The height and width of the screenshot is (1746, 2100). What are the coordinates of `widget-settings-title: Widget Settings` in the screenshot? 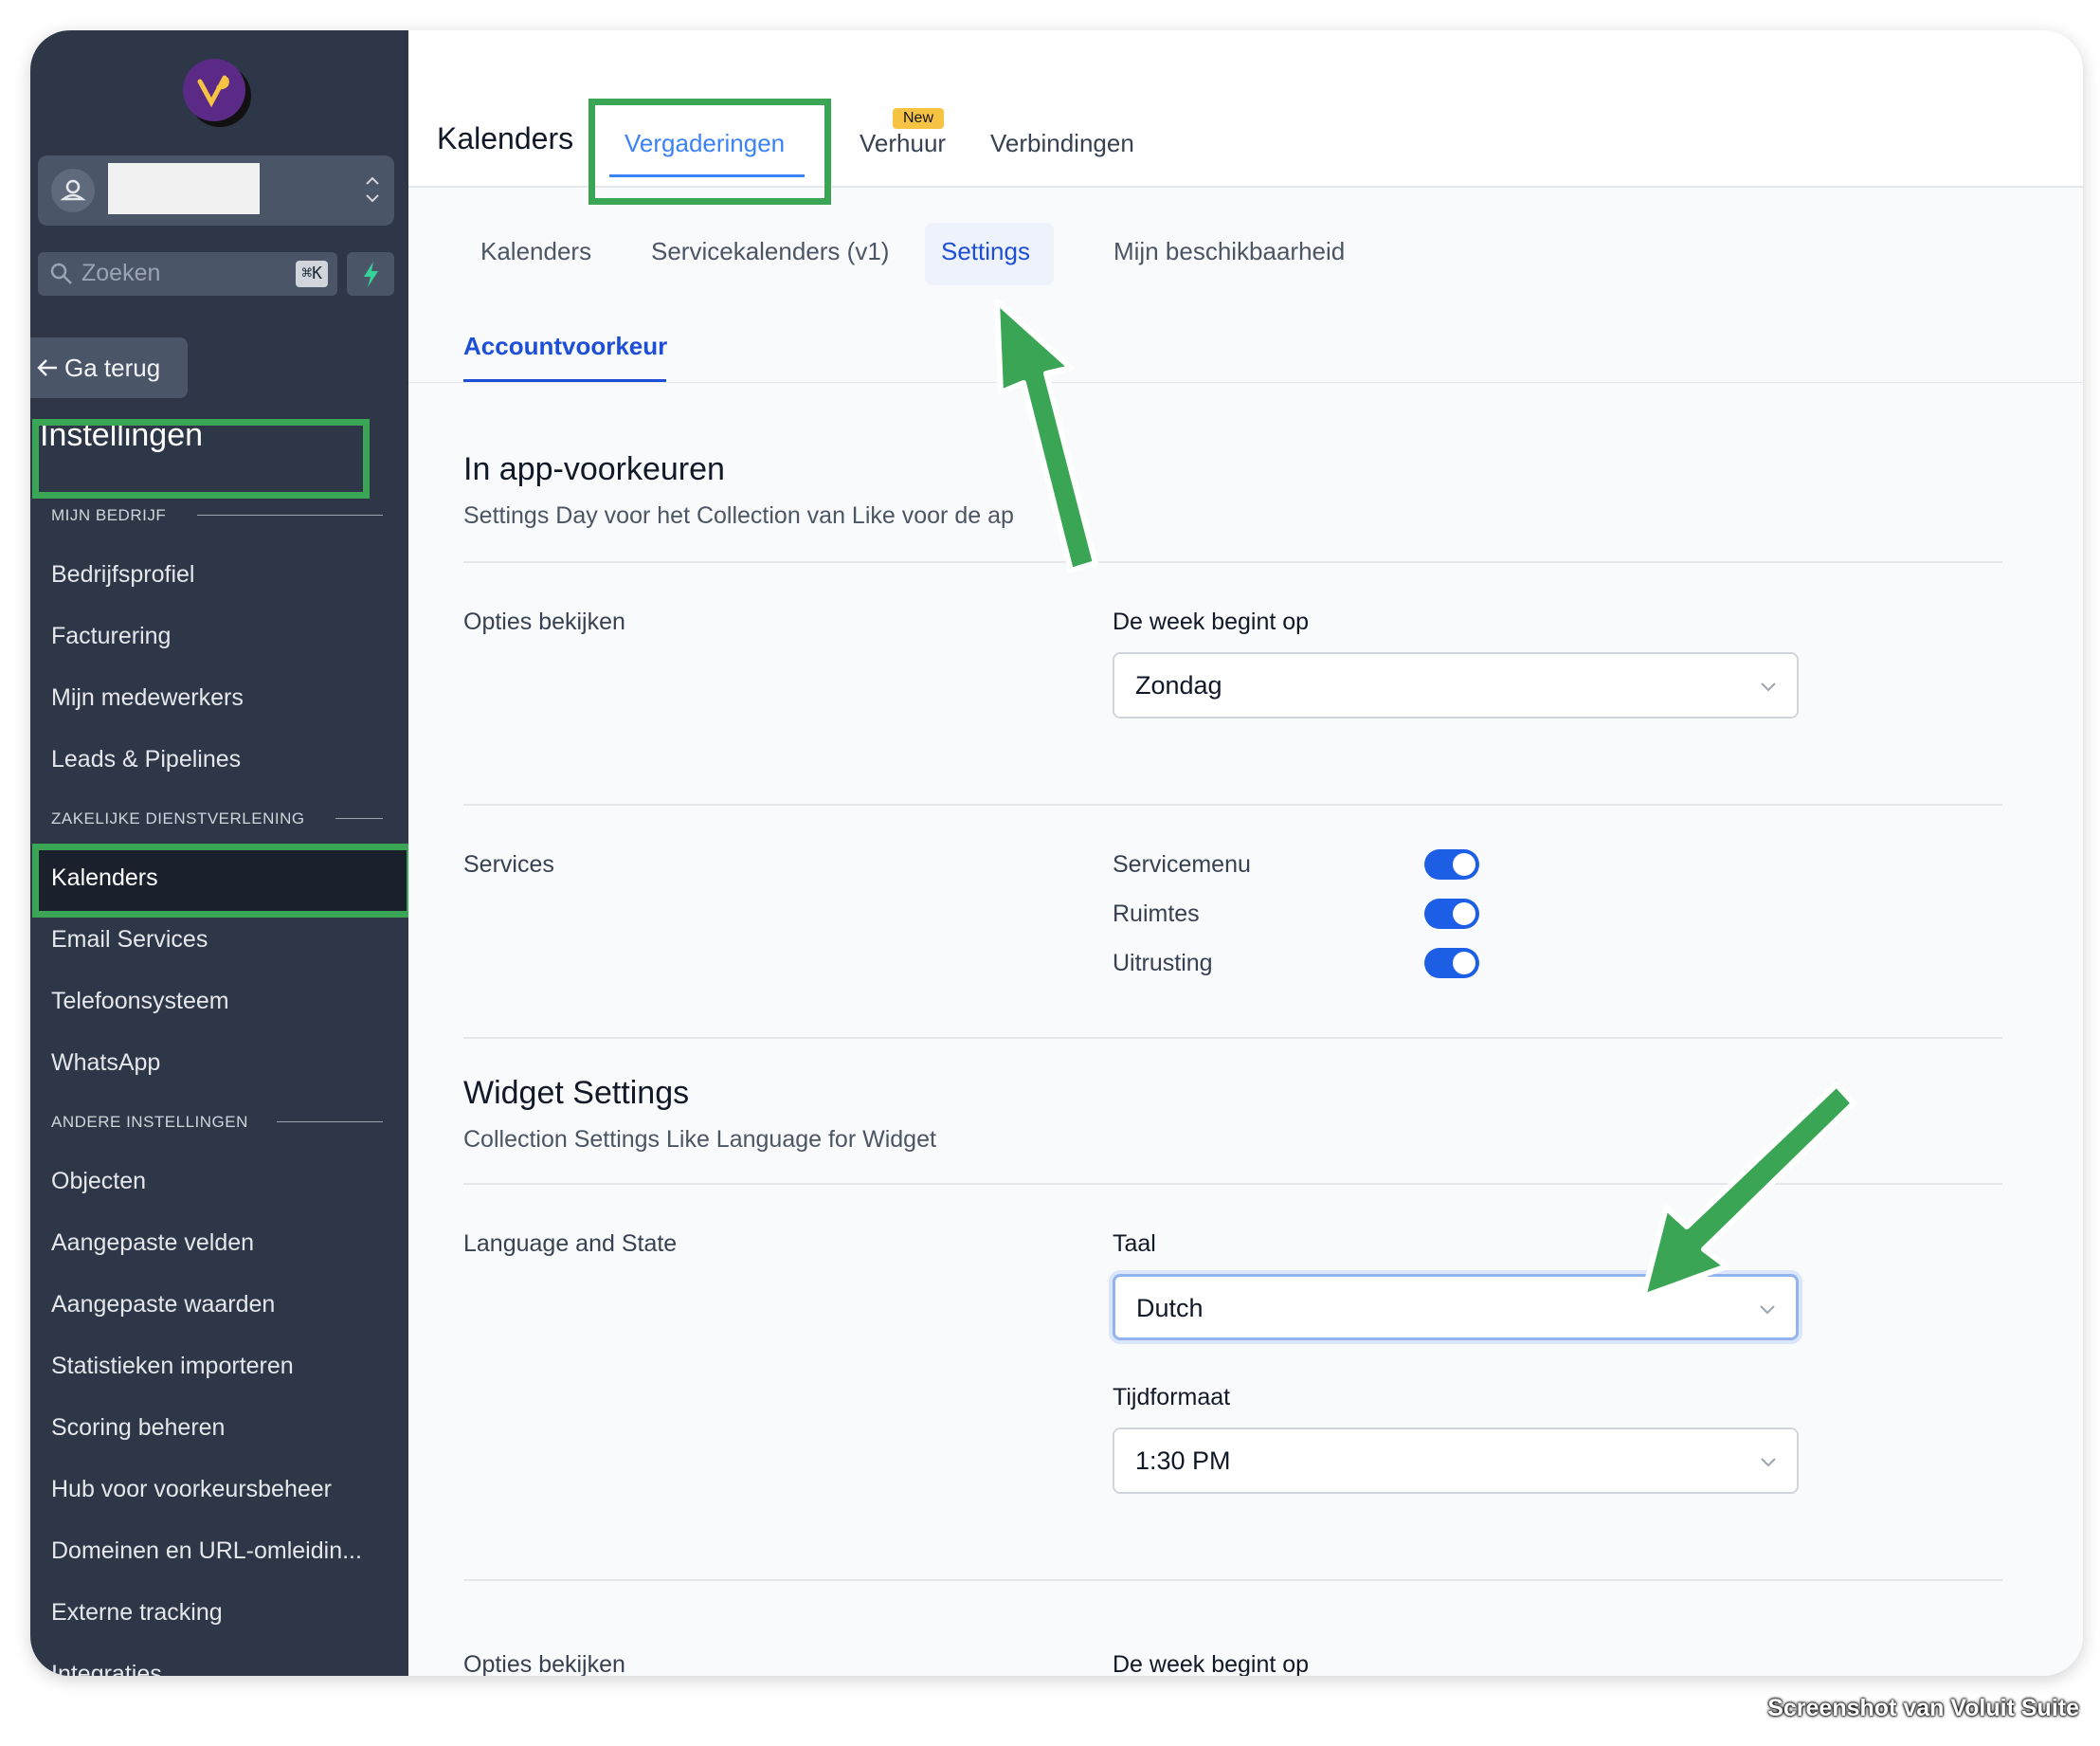 It's located at (577, 1093).